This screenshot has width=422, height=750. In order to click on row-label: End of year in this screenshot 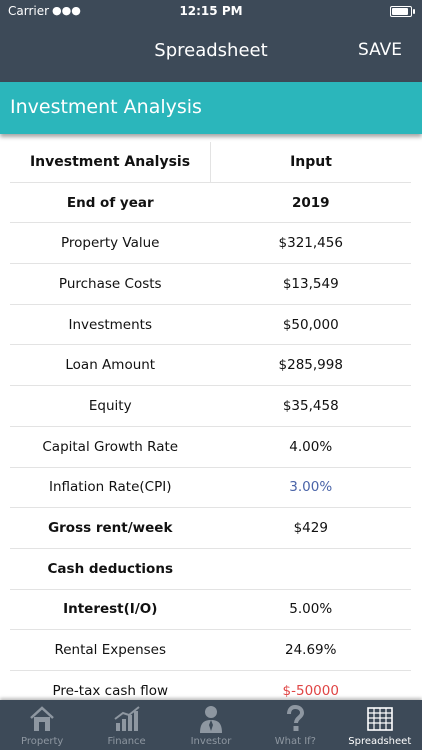, I will do `click(110, 202)`.